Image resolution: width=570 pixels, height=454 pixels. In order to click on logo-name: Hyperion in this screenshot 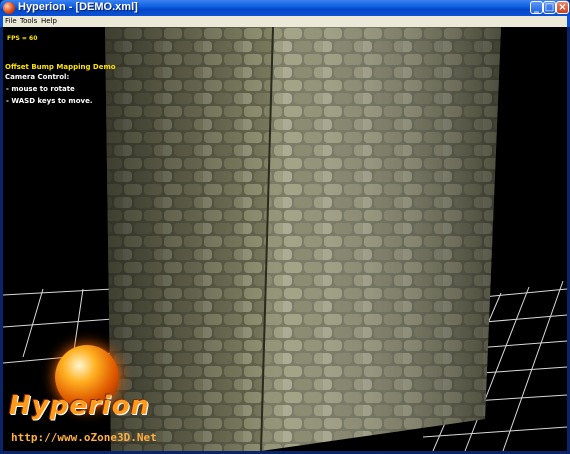, I will do `click(80, 406)`.